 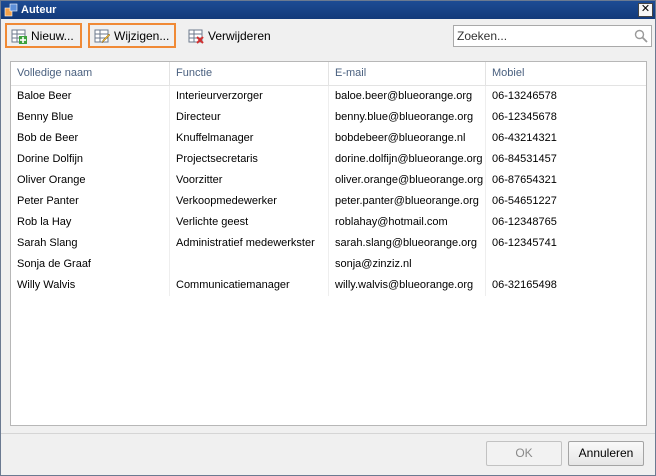 I want to click on column-header-mobile: Mobiel, so click(x=566, y=73).